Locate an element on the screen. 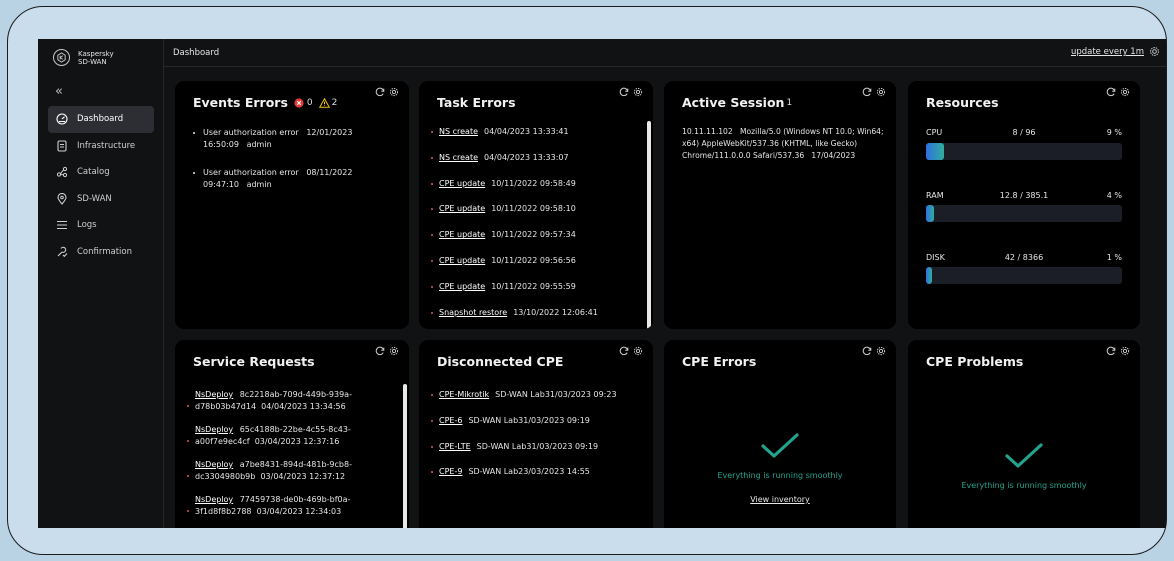 The height and width of the screenshot is (561, 1174). list-item: CPE update 10/11/2022 09:57:34 is located at coordinates (536, 242).